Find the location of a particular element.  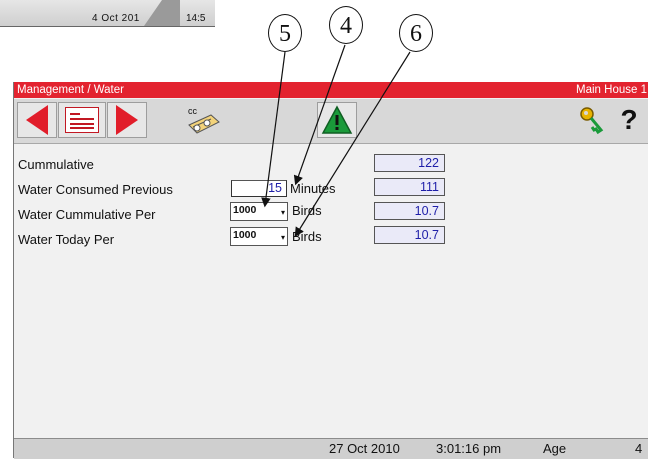

warning-icon is located at coordinates (337, 119).